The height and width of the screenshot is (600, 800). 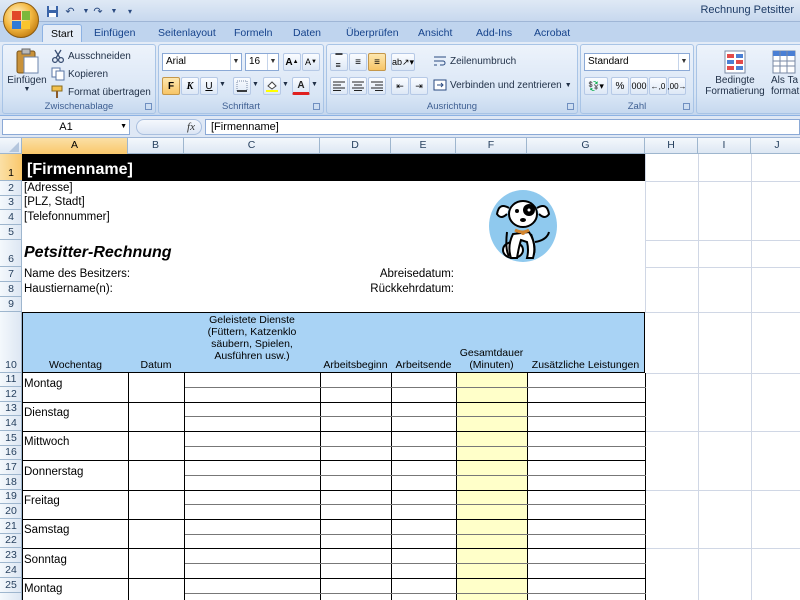 I want to click on clipboard-dialog-launcher, so click(x=148, y=106).